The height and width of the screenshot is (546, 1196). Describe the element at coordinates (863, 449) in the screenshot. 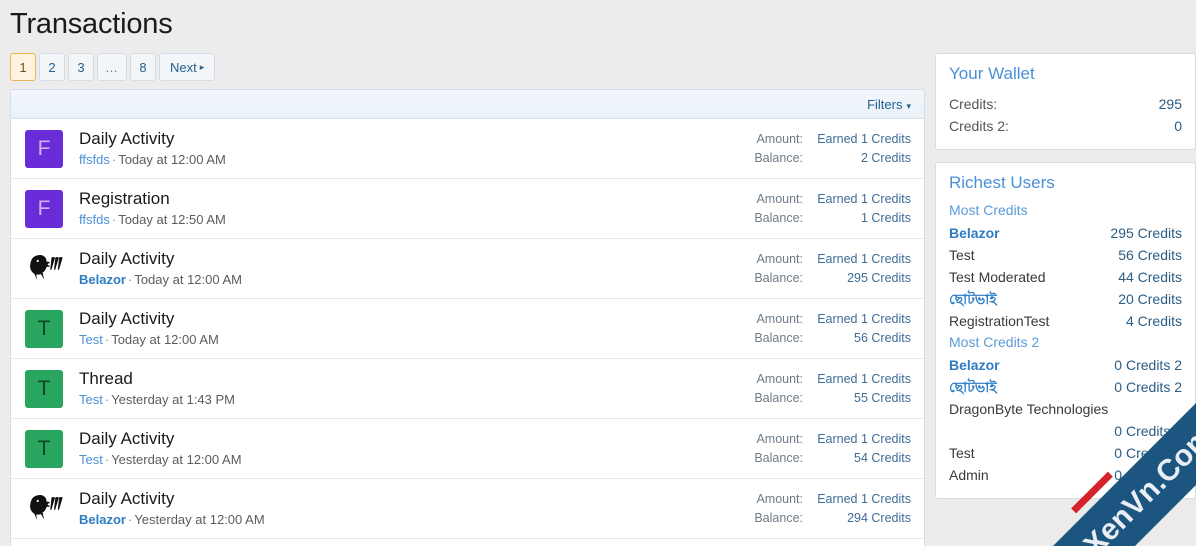

I see `amount-balance-values: Earned 1 Credits 54 Credits` at that location.